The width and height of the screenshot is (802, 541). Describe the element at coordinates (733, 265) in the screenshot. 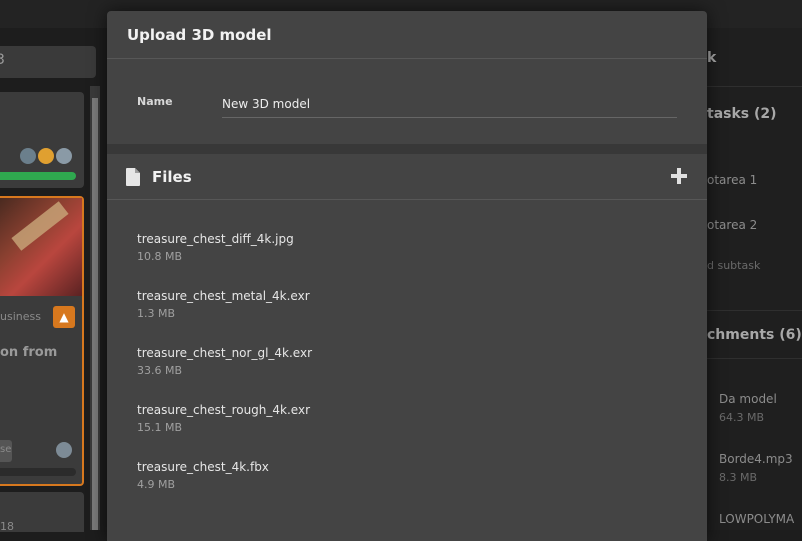

I see `add-subtask-link: d subtask` at that location.